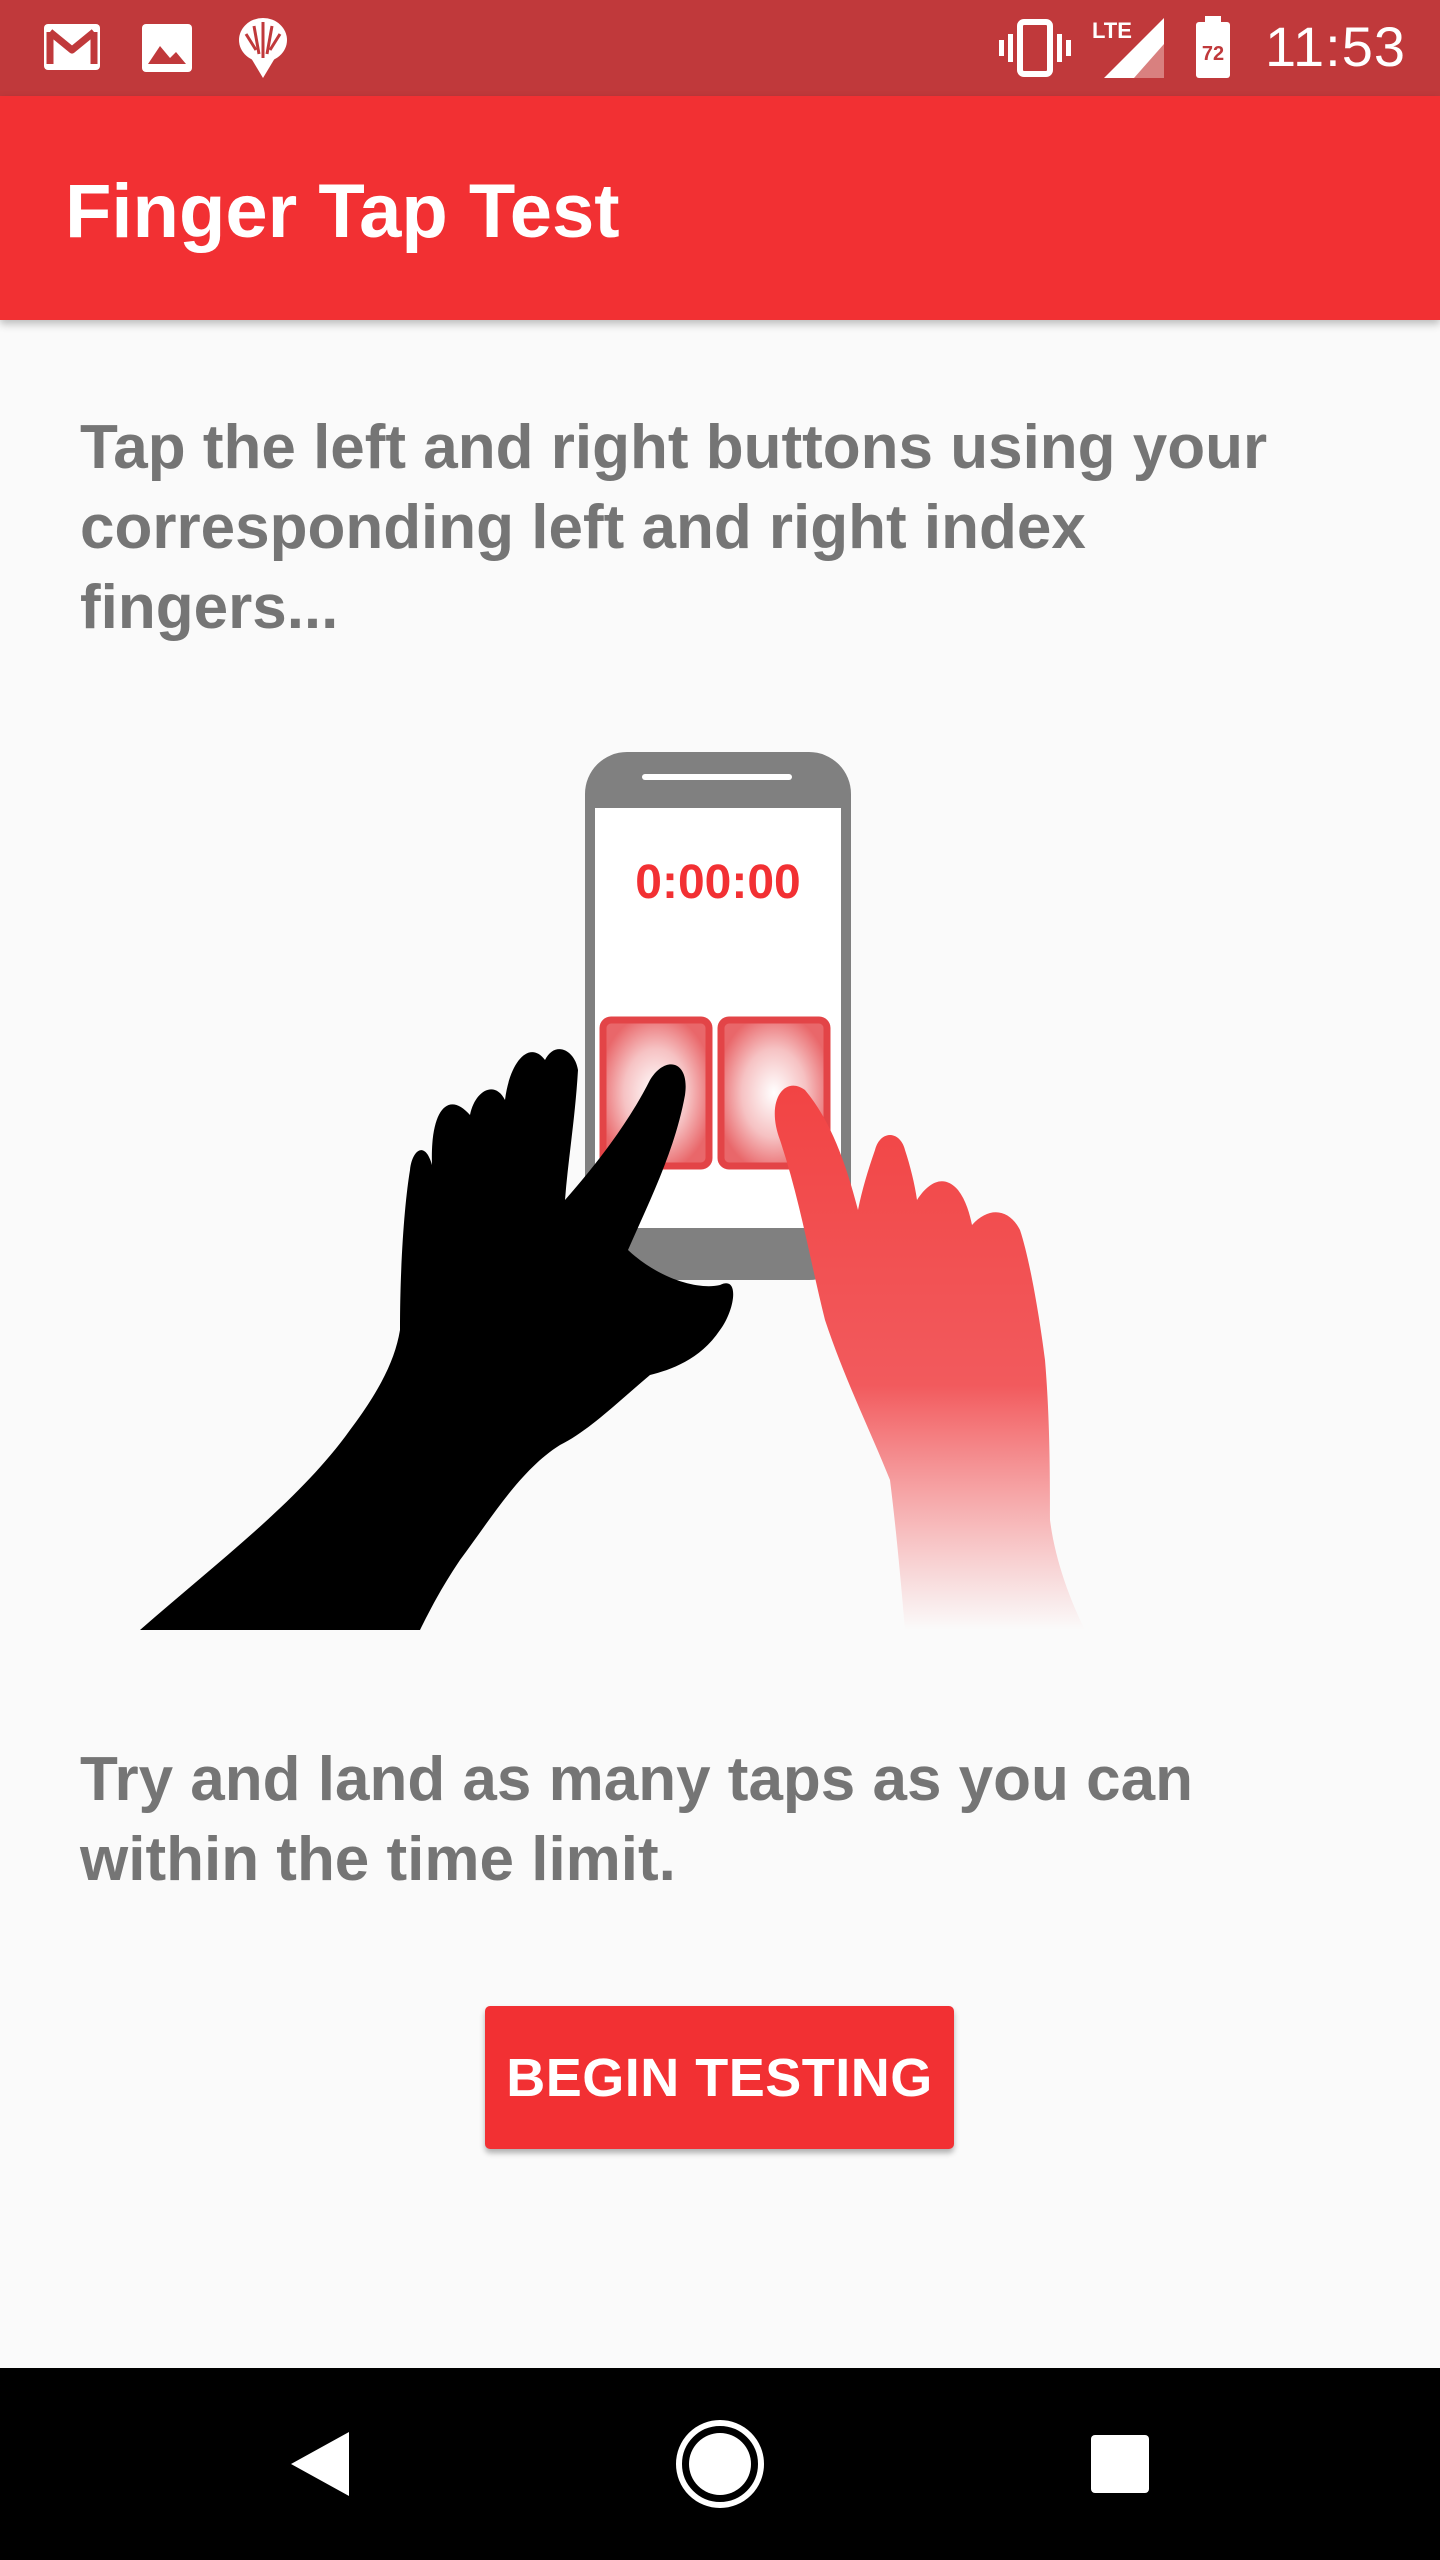 Image resolution: width=1440 pixels, height=2560 pixels. What do you see at coordinates (1213, 54) in the screenshot?
I see `battery-level: 72` at bounding box center [1213, 54].